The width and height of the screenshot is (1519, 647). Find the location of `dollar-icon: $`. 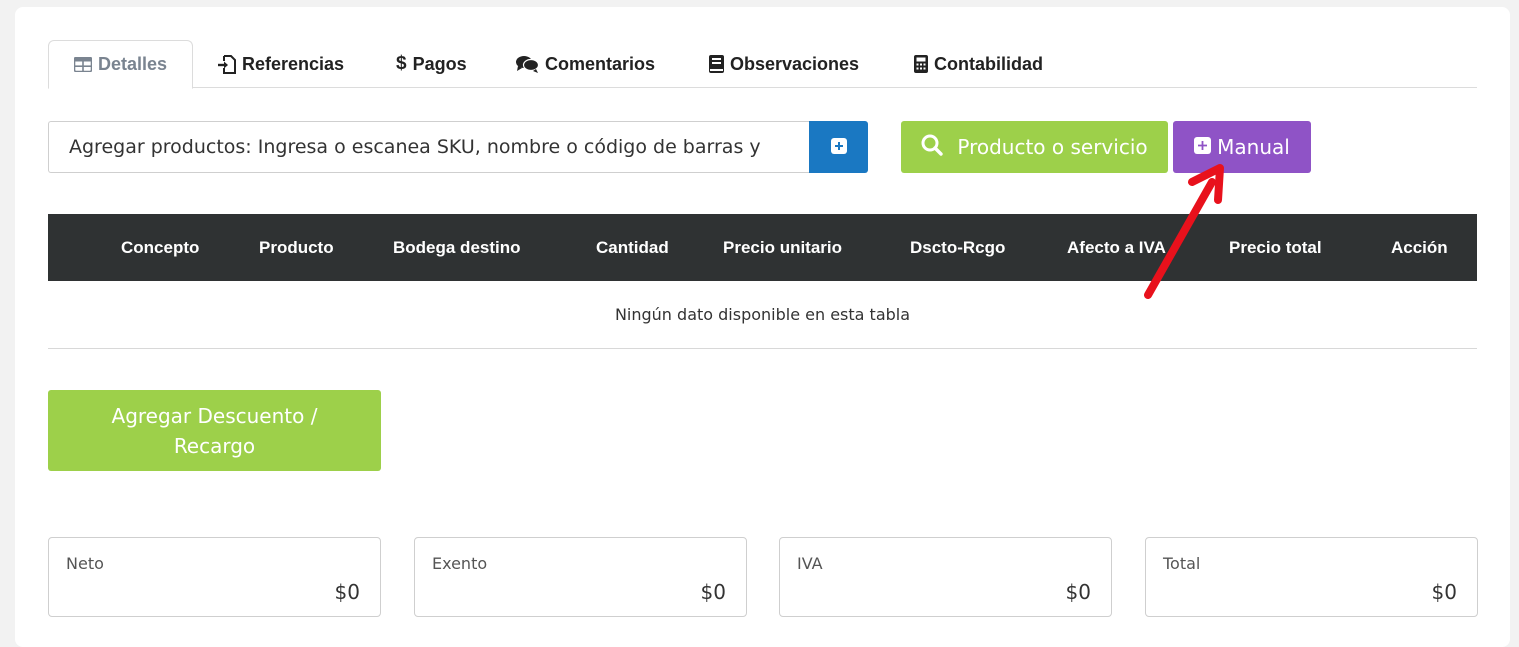

dollar-icon: $ is located at coordinates (401, 63).